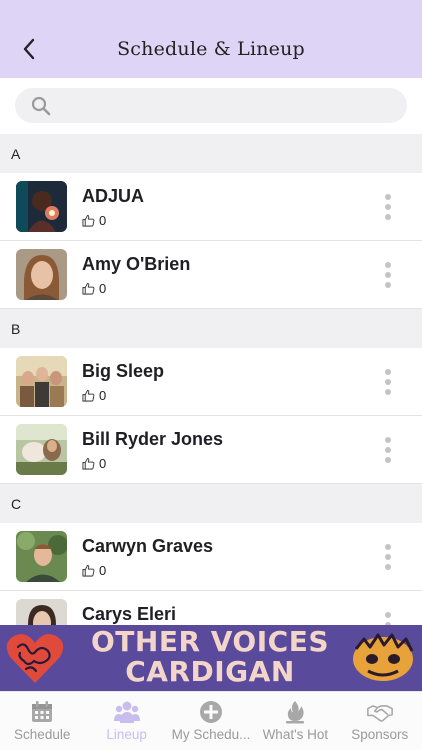  I want to click on tab-label: Sponsors, so click(380, 734).